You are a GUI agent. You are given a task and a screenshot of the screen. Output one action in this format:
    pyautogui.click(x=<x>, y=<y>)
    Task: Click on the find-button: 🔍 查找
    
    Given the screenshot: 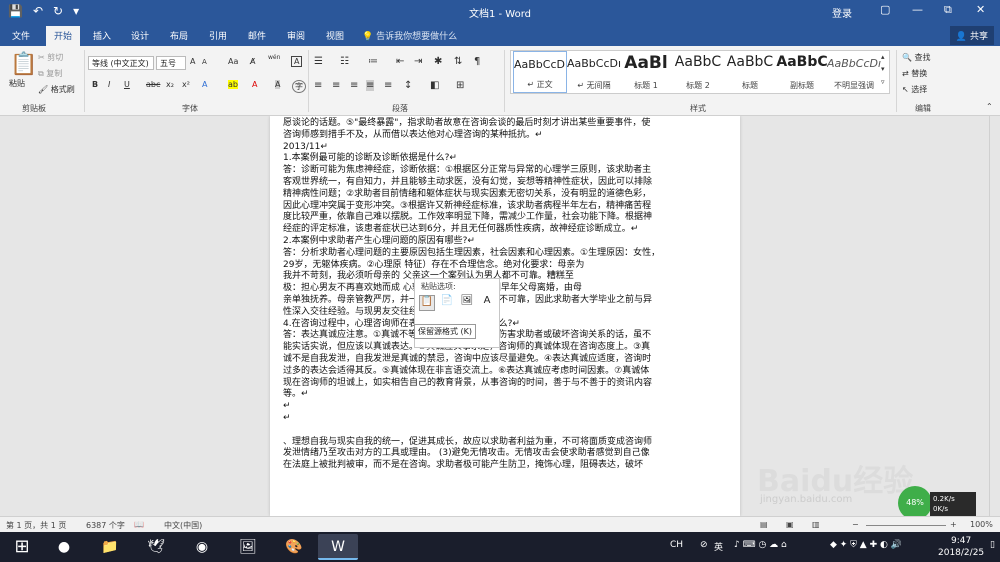 What is the action you would take?
    pyautogui.click(x=916, y=57)
    